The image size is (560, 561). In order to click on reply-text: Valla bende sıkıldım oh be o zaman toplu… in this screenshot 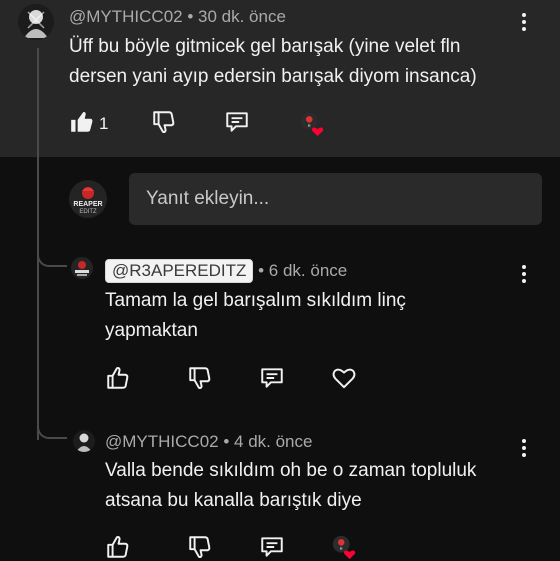, I will do `click(290, 486)`.